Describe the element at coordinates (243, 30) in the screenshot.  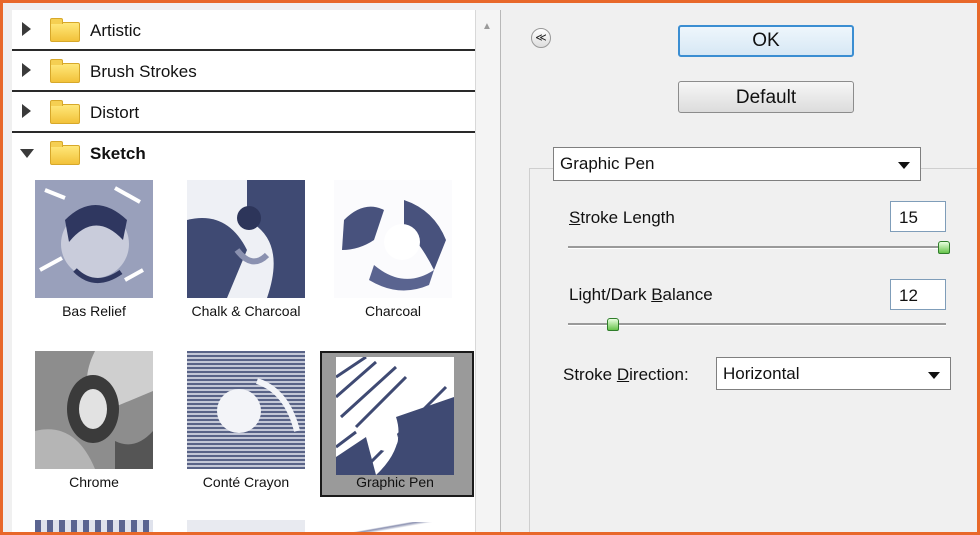
I see `category-artistic: Artistic` at that location.